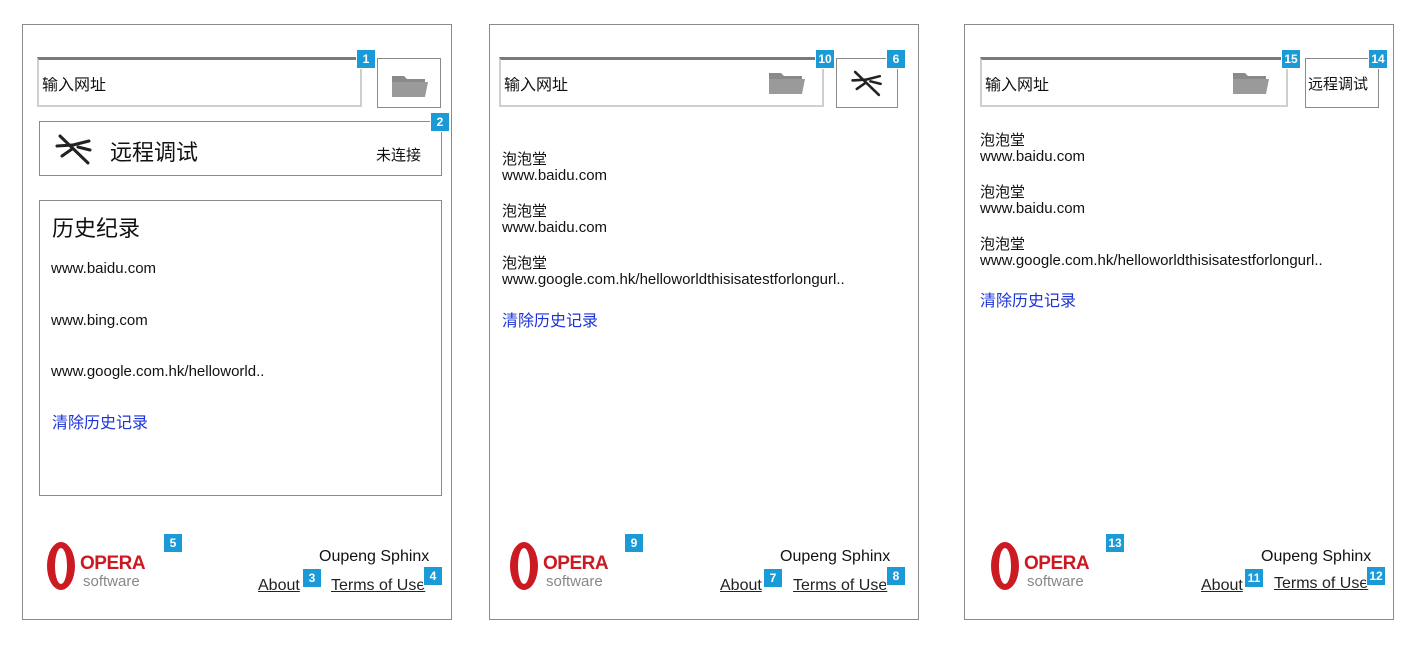 This screenshot has width=1416, height=668. Describe the element at coordinates (399, 155) in the screenshot. I see `connection-status: 未连接` at that location.